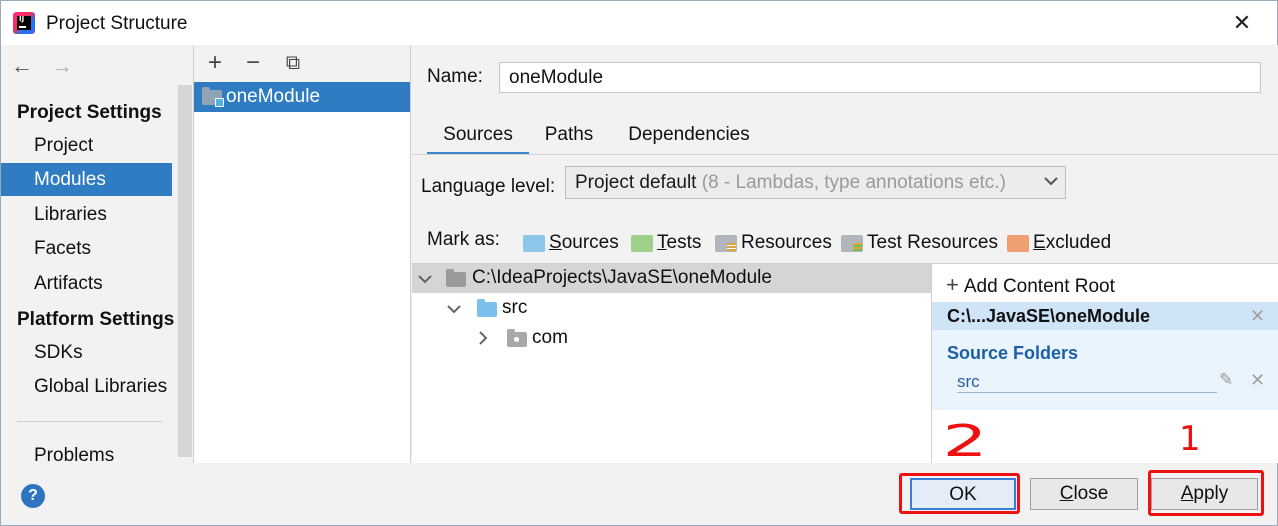 The image size is (1278, 526). I want to click on apply-button: Apply, so click(1204, 494).